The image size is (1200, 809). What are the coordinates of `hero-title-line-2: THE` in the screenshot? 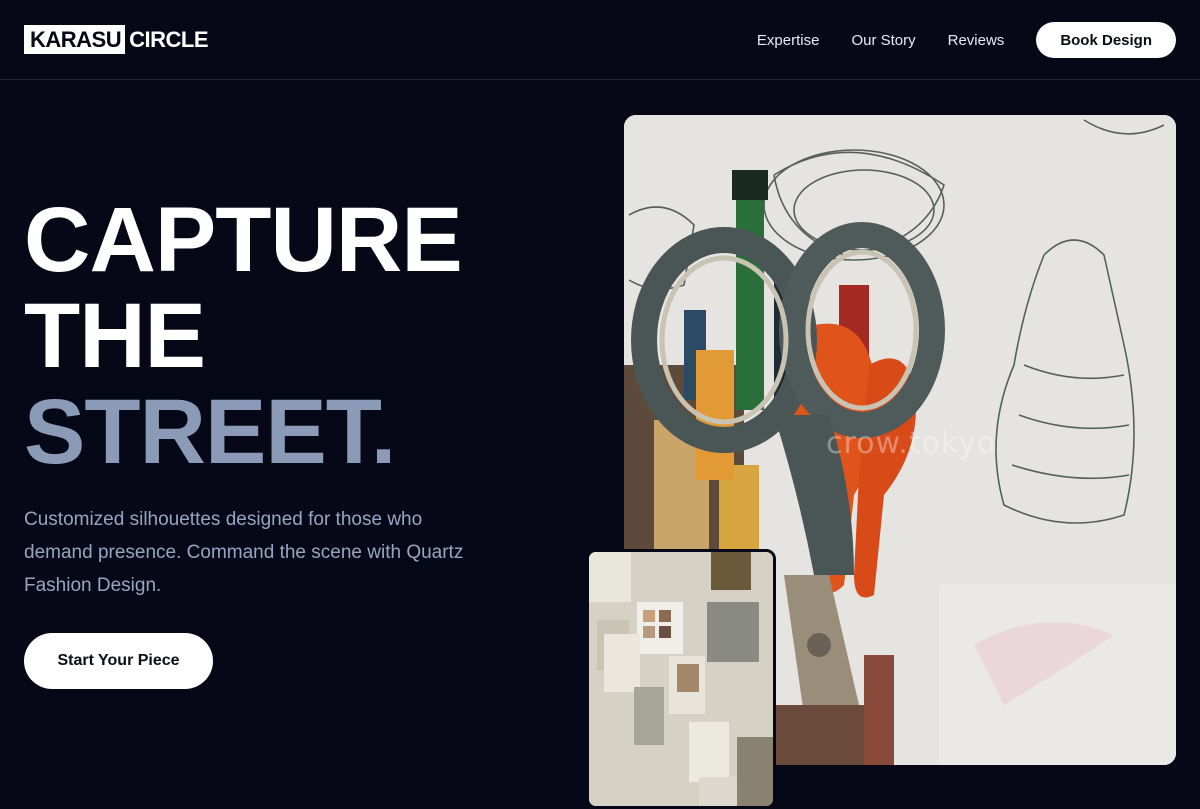 It's located at (115, 336).